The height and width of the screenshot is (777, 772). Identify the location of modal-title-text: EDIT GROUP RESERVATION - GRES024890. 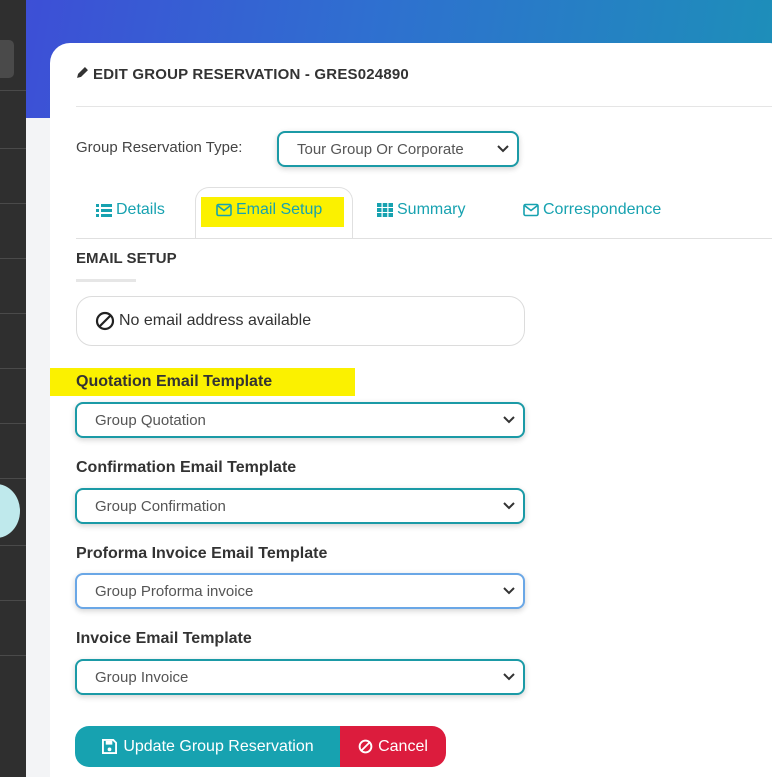
(251, 74).